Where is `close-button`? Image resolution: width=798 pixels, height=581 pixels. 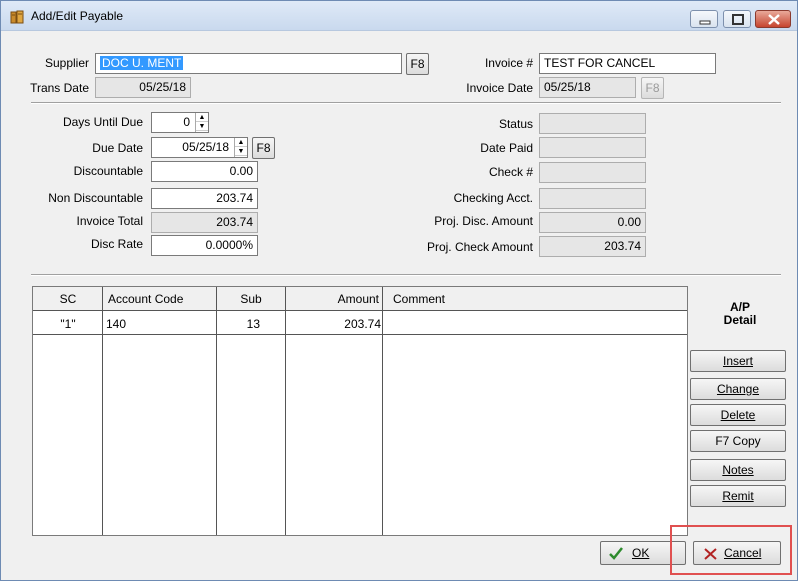
close-button is located at coordinates (773, 19).